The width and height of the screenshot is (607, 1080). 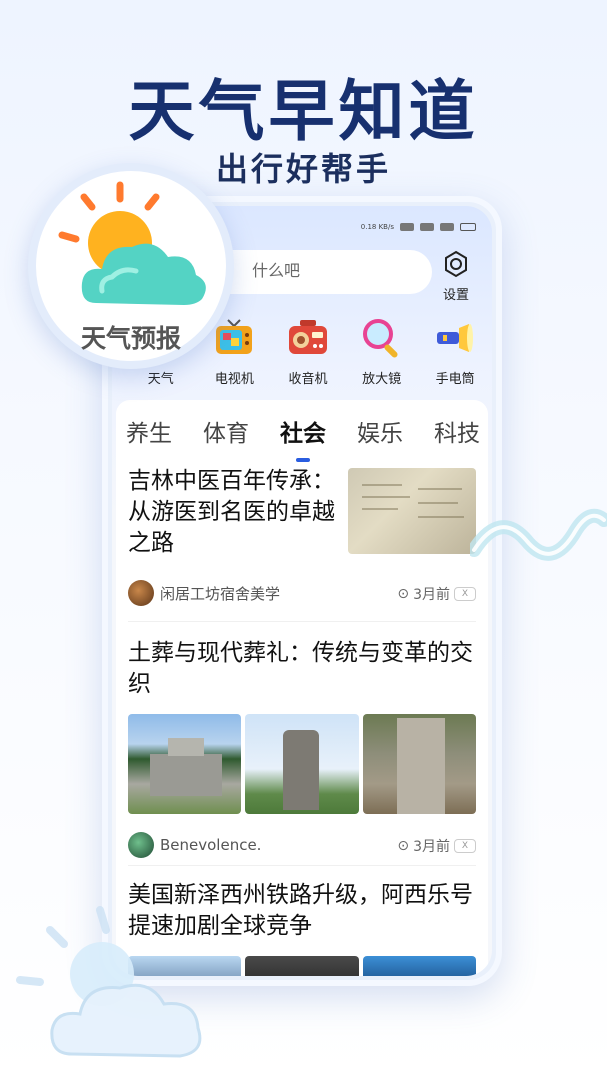 I want to click on battery-icon, so click(x=468, y=227).